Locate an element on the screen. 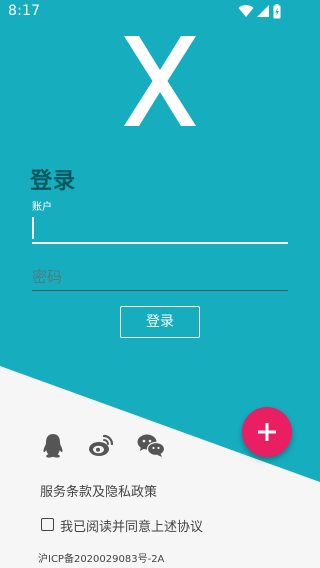 This screenshot has height=568, width=320. agree-label: 我已阅读并同意上述协议 is located at coordinates (132, 527).